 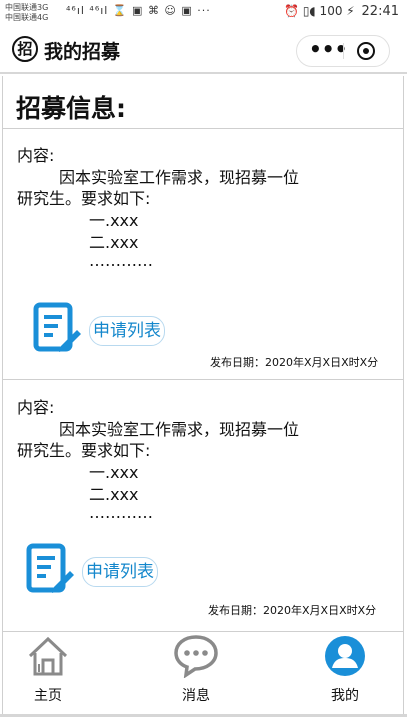 What do you see at coordinates (366, 51) in the screenshot?
I see `close-miniprogram-icon` at bounding box center [366, 51].